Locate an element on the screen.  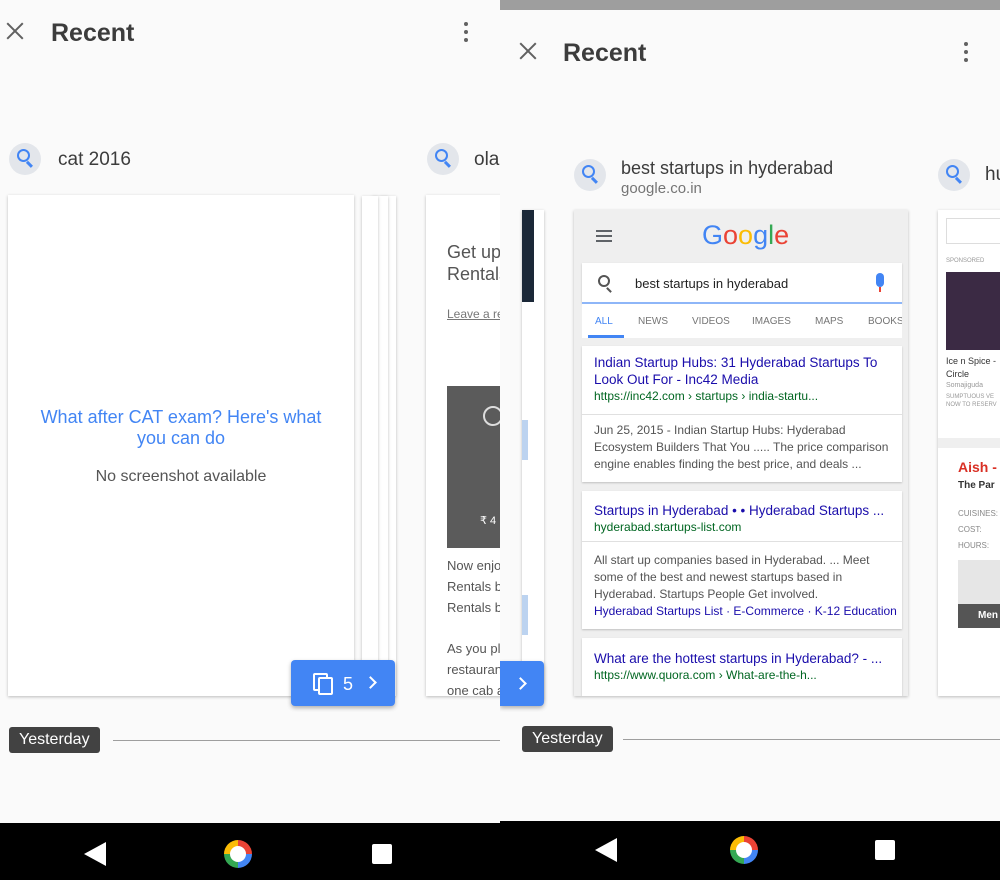
query-domain: google.co.in is located at coordinates (661, 188).